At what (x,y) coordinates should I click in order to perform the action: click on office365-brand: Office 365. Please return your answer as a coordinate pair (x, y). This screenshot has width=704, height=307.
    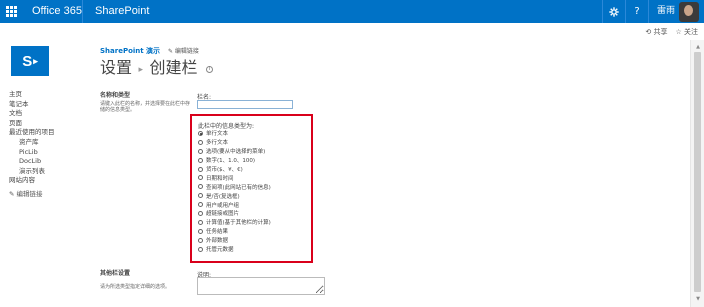
    Looking at the image, I should click on (57, 11).